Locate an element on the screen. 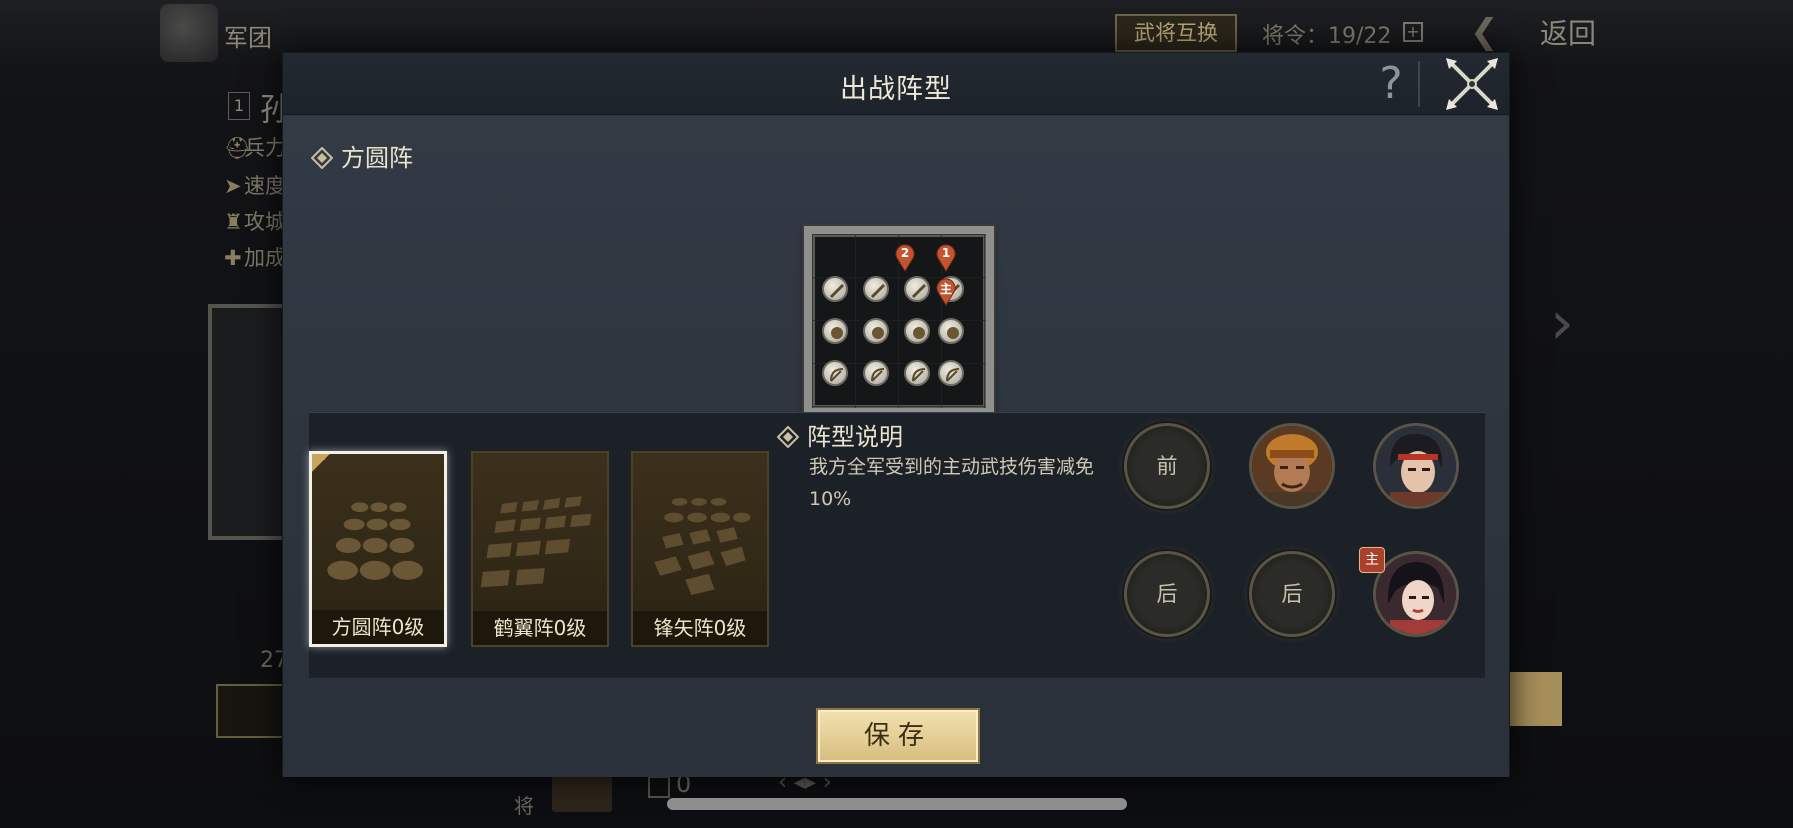  dialog-footer: 保存 is located at coordinates (896, 733).